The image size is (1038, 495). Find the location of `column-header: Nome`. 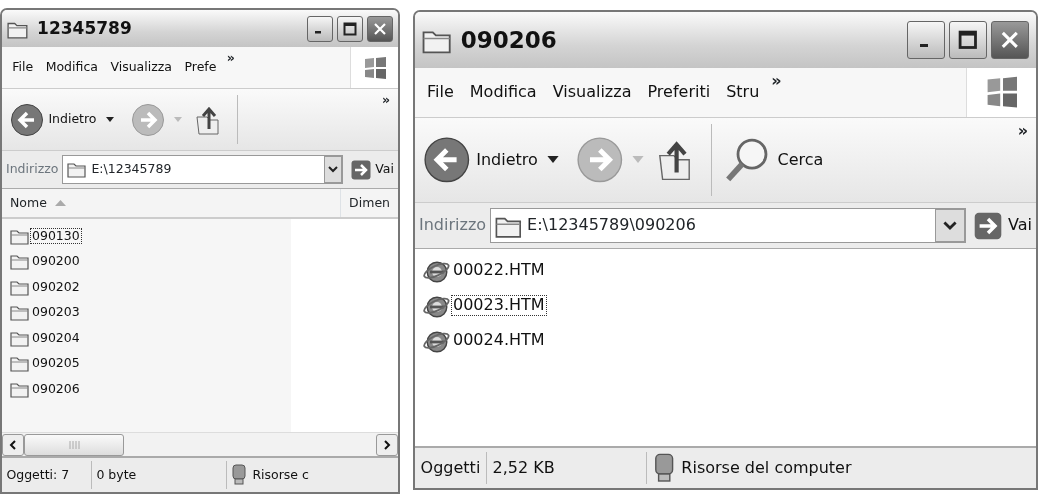

column-header: Nome is located at coordinates (171, 203).